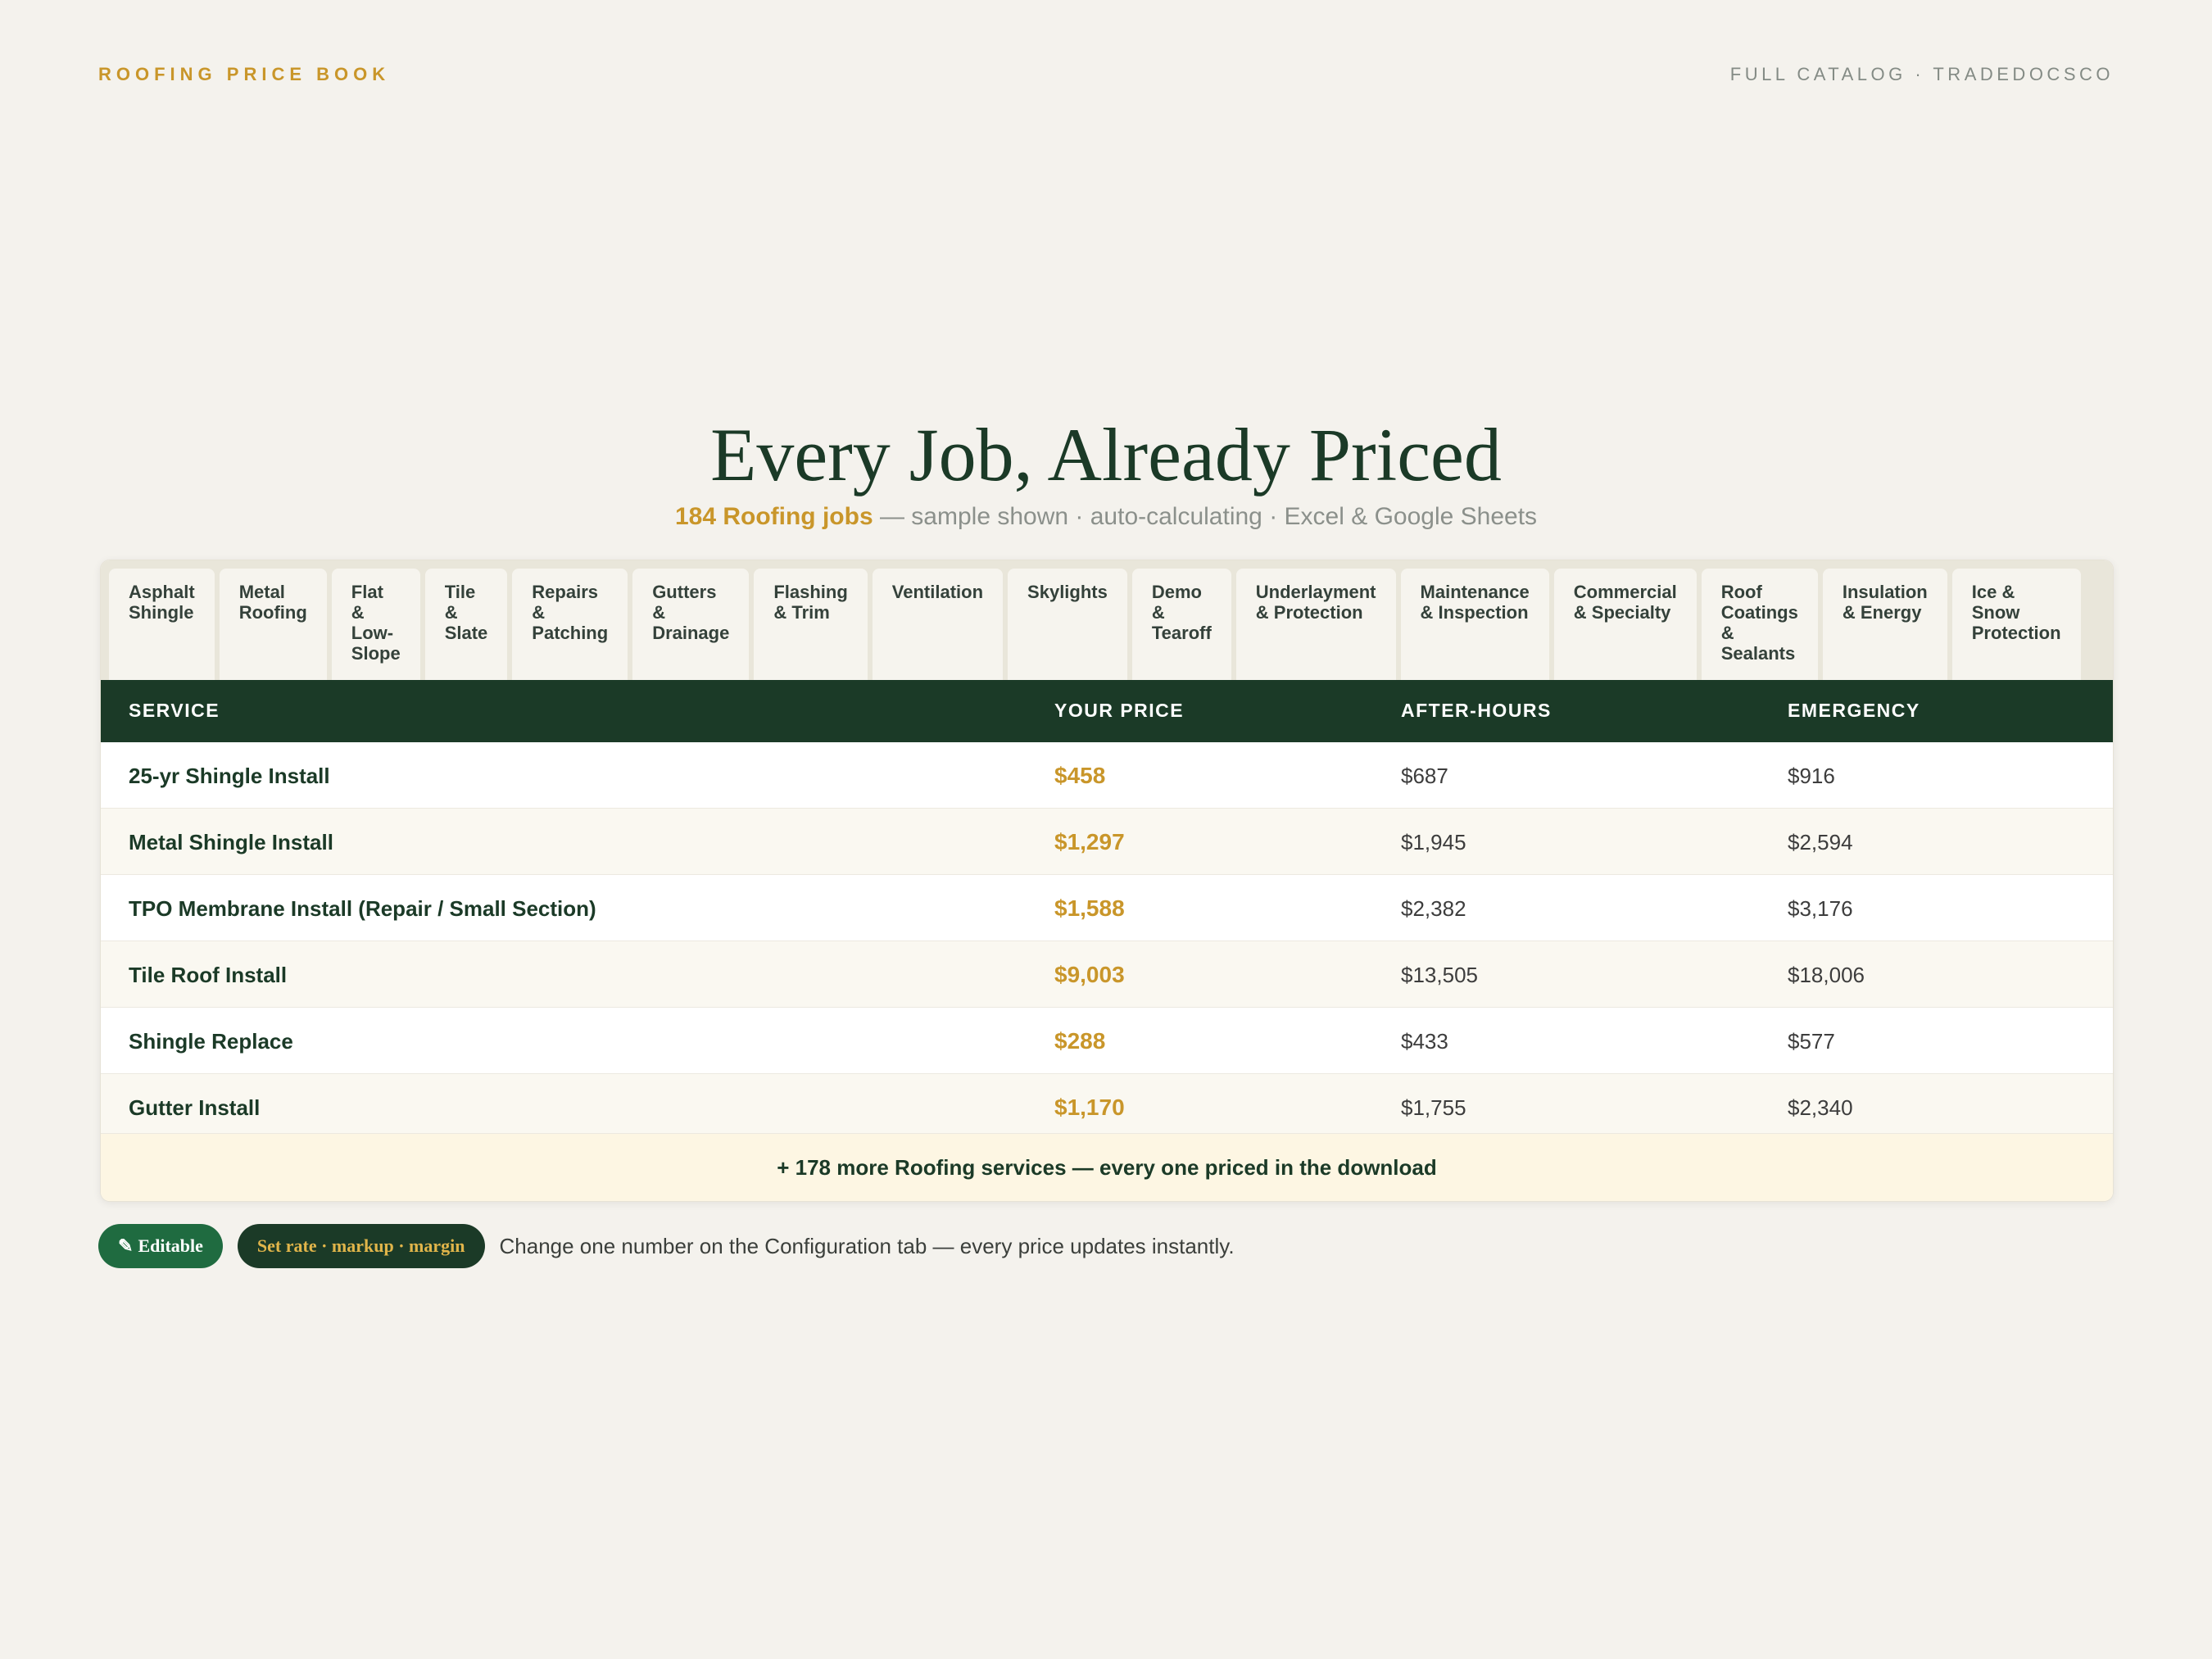 This screenshot has height=1659, width=2212. I want to click on tab-commercial-specialty: Commercial & Specialty, so click(1625, 624).